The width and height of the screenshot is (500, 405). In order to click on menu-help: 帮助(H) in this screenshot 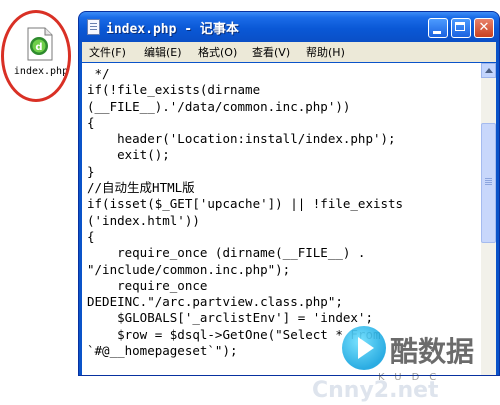, I will do `click(325, 52)`.